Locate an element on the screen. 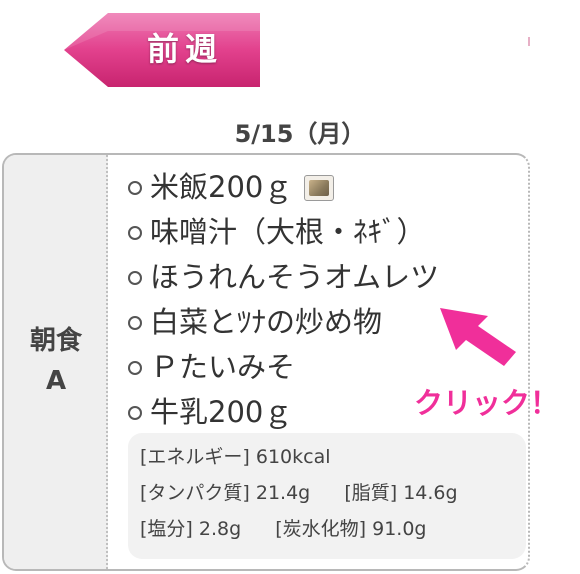  protein-value: 21.4g is located at coordinates (283, 493).